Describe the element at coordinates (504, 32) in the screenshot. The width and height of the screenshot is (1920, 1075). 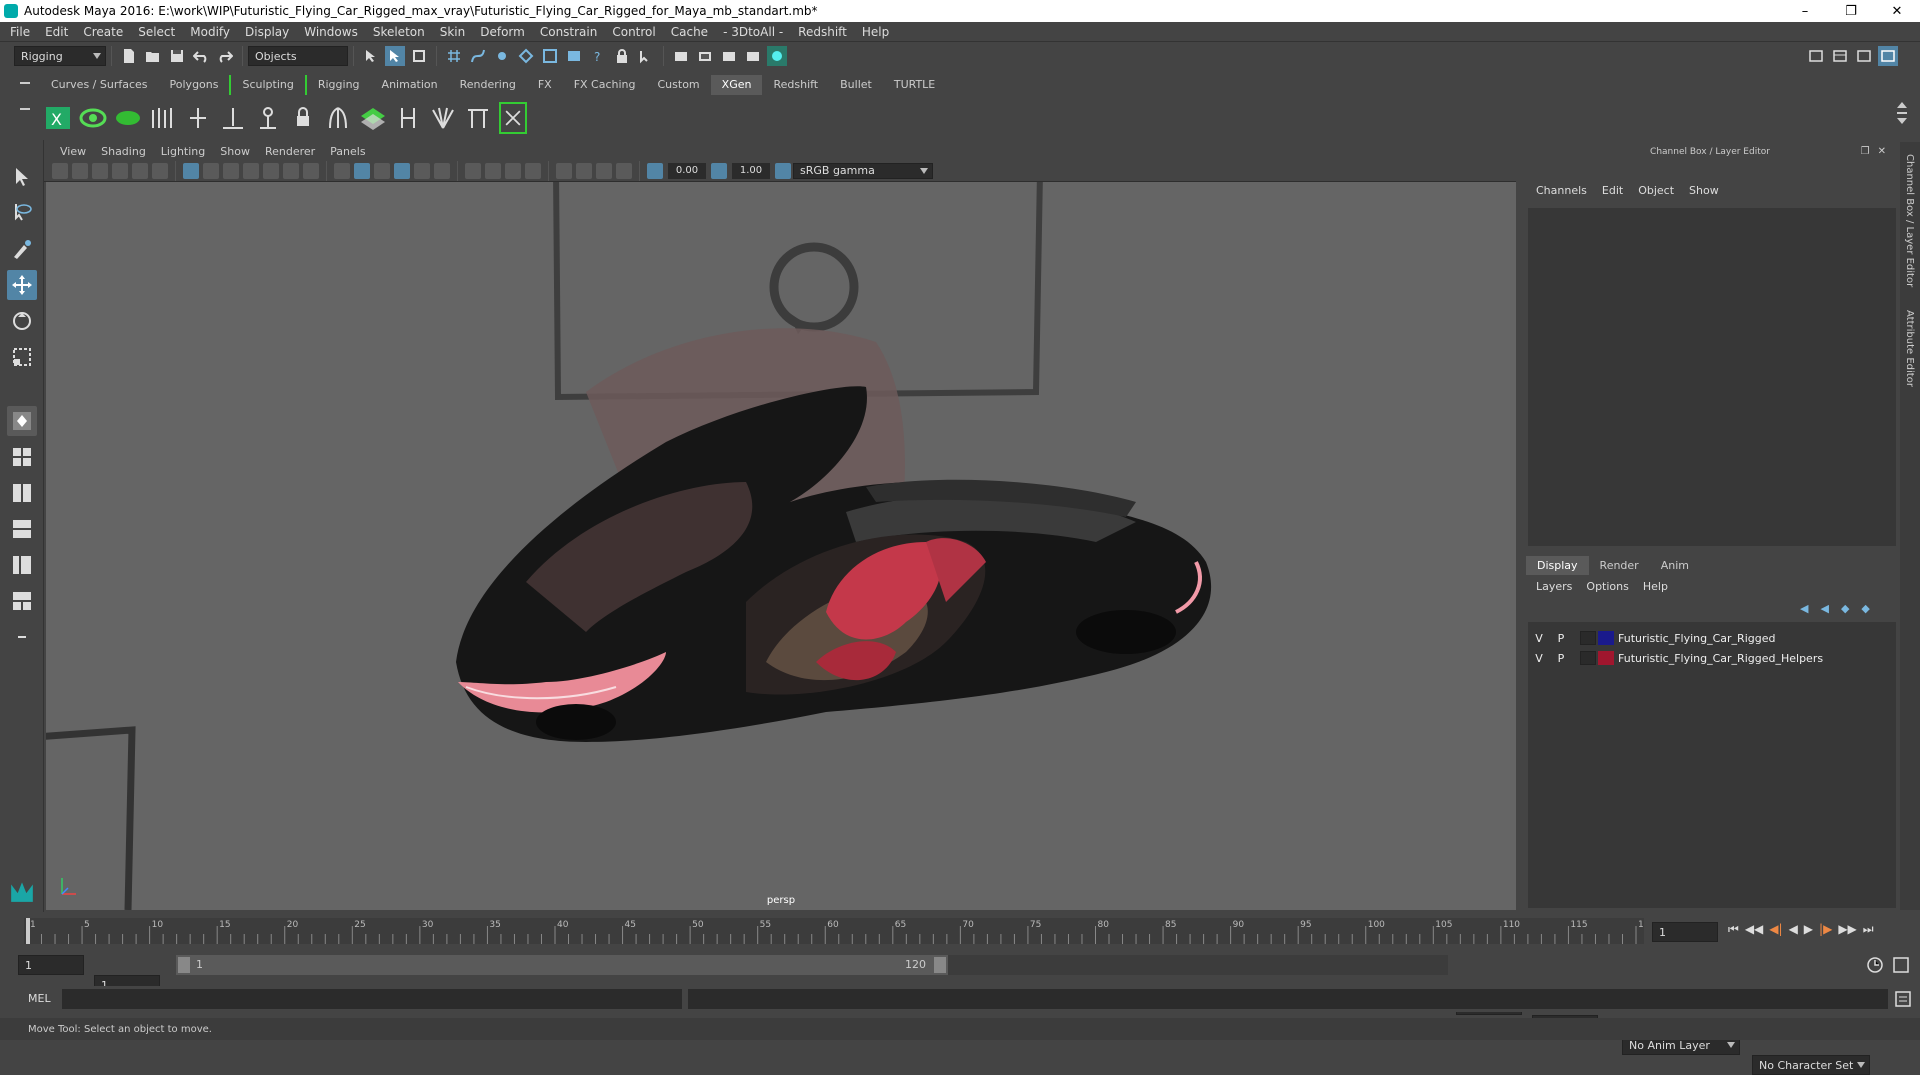
I see `menu-deform: Deform` at that location.